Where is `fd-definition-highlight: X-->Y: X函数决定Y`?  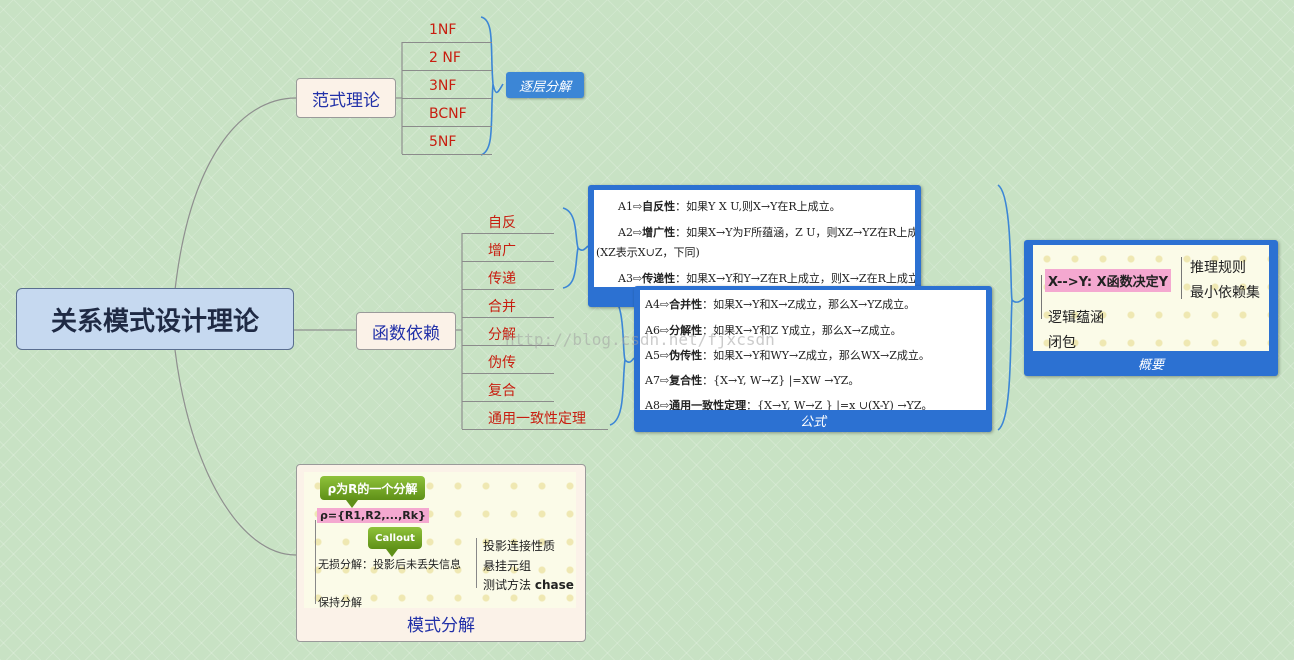
fd-definition-highlight: X-->Y: X函数决定Y is located at coordinates (1108, 280).